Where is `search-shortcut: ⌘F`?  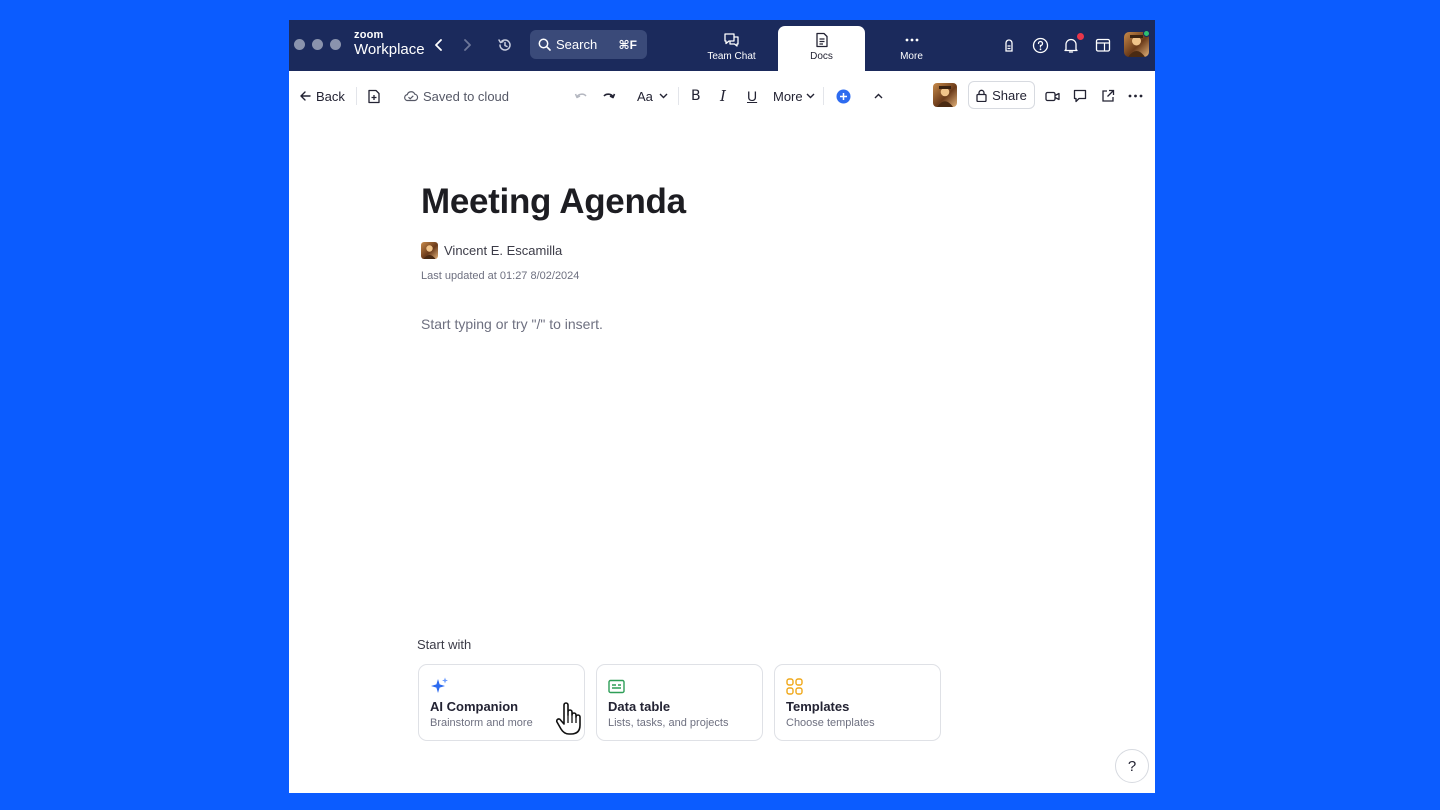
search-shortcut: ⌘F is located at coordinates (627, 44).